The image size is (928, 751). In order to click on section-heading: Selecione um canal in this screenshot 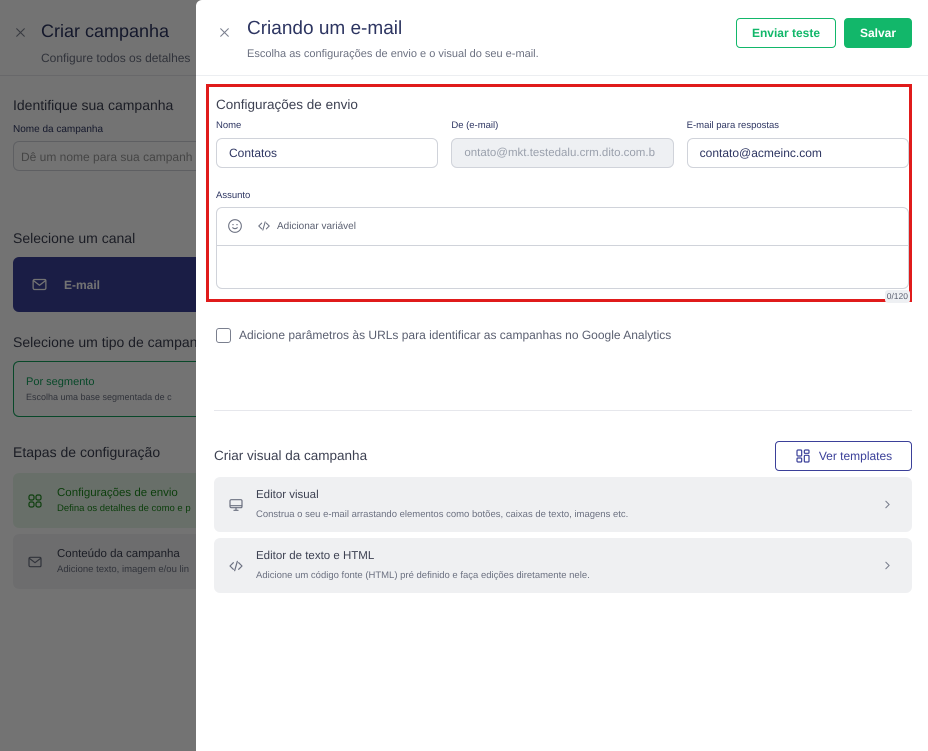, I will do `click(74, 238)`.